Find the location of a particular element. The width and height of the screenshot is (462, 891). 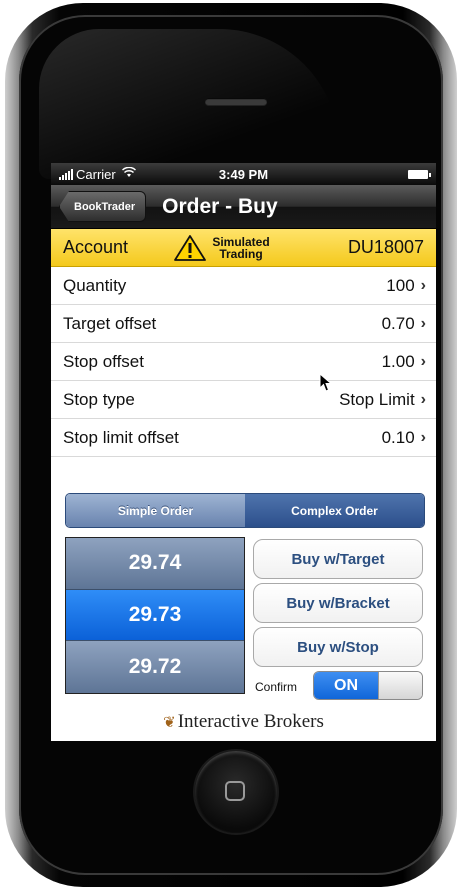

price-ladder: 29.74 29.73 29.72 is located at coordinates (155, 615).